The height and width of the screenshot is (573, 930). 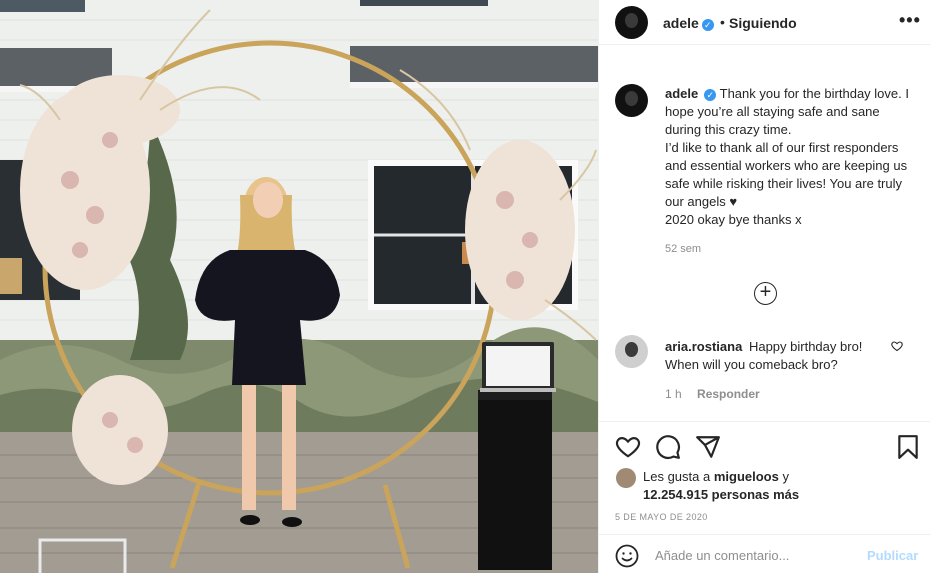 What do you see at coordinates (681, 93) in the screenshot?
I see `caption-username: adele` at bounding box center [681, 93].